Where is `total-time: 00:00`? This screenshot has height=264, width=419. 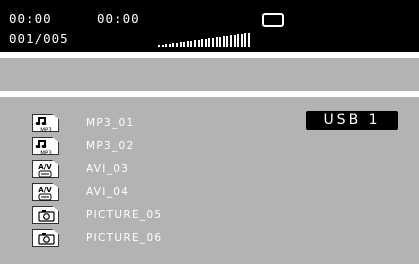
total-time: 00:00 is located at coordinates (118, 18).